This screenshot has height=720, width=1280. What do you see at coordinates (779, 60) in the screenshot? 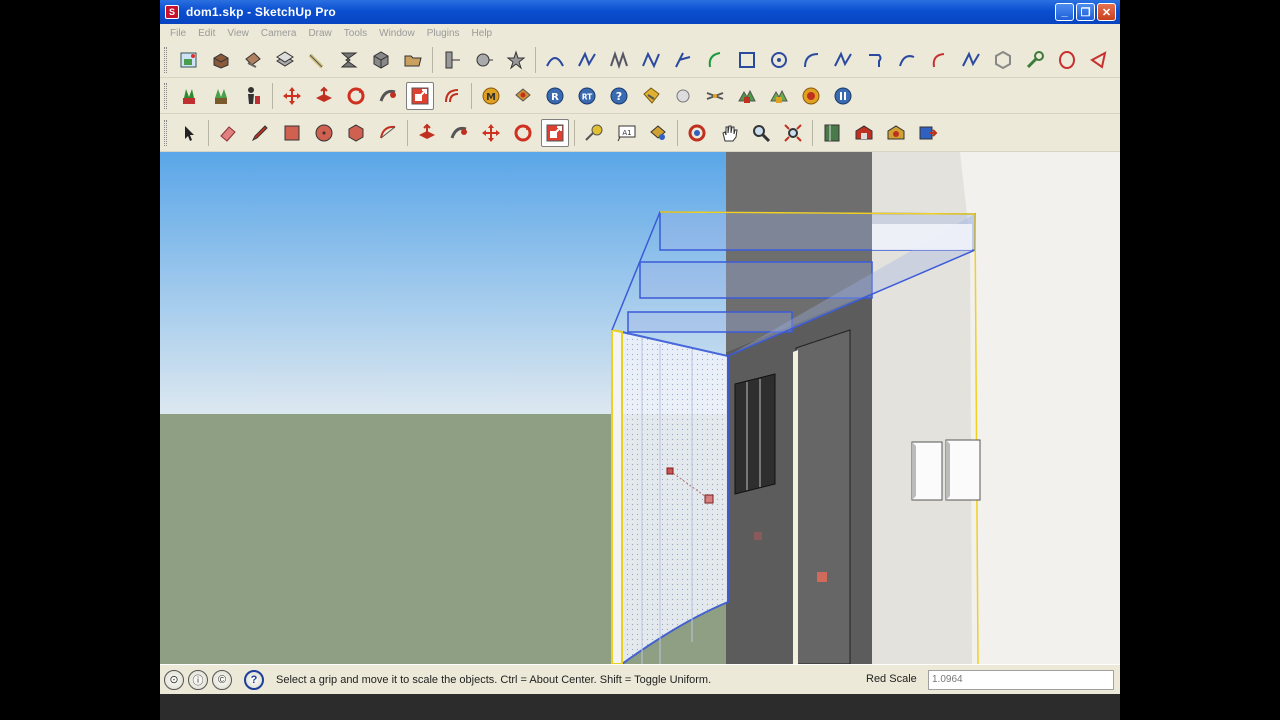
I see `circle-shape-button` at bounding box center [779, 60].